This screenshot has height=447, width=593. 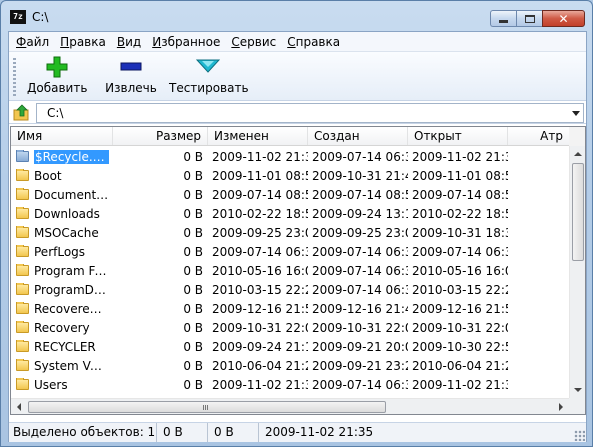 I want to click on close-button: ✕, so click(x=563, y=18).